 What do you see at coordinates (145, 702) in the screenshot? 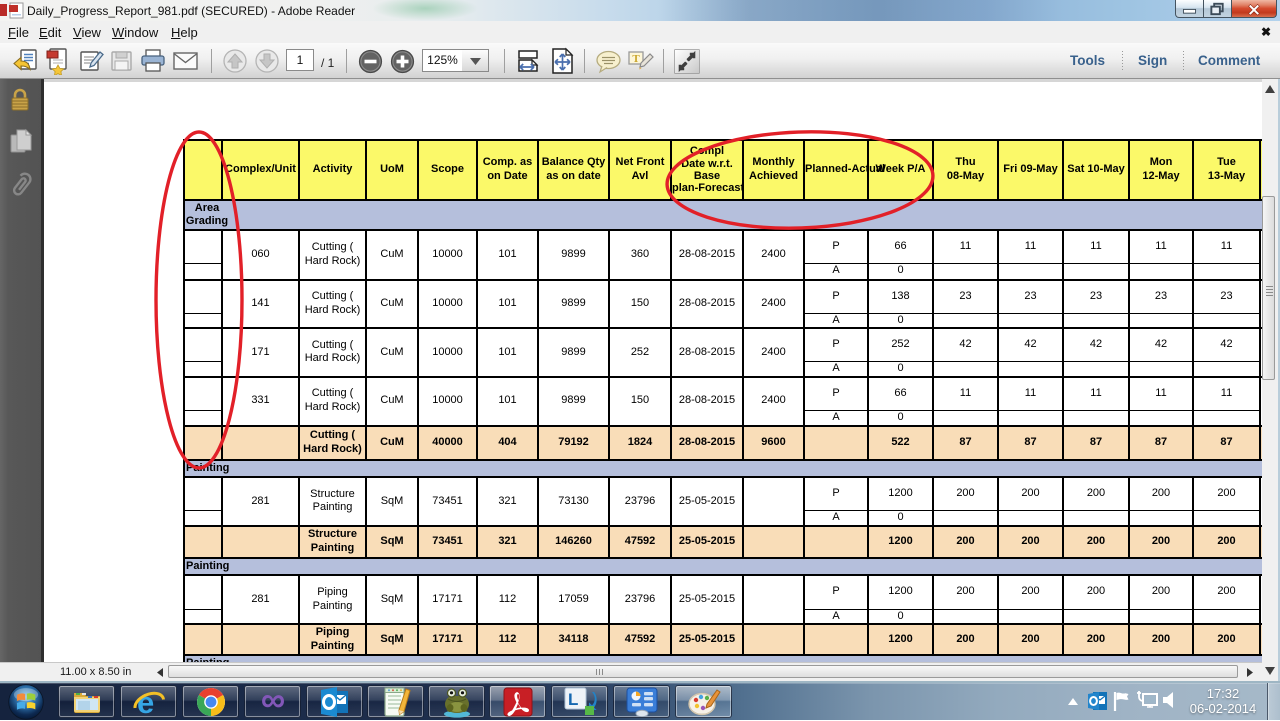
I see `svg-text: e` at bounding box center [145, 702].